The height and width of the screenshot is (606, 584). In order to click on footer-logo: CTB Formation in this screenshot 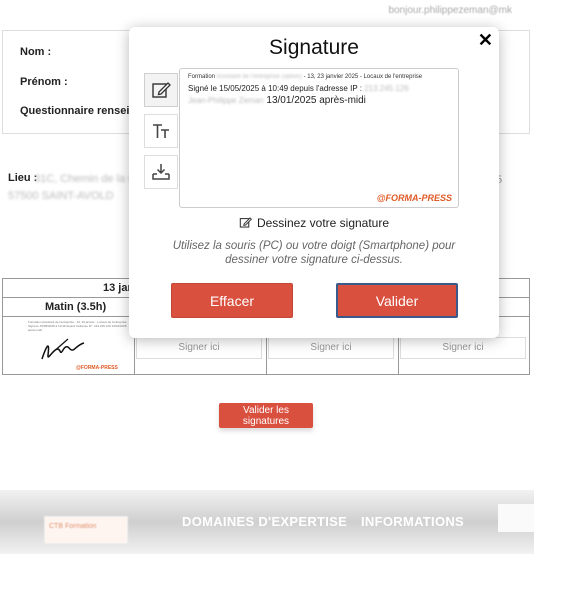, I will do `click(86, 530)`.